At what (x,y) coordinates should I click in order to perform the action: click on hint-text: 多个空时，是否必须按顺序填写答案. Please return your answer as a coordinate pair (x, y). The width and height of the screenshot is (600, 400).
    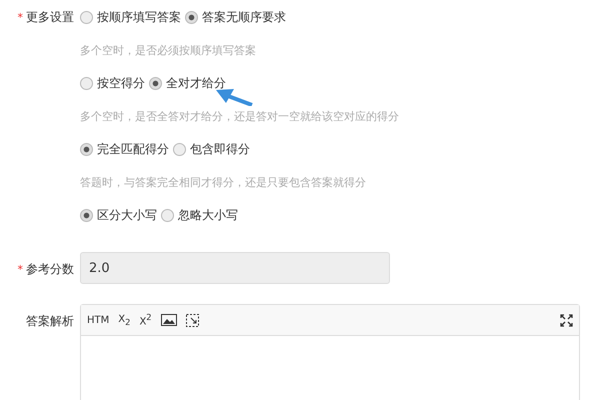
    Looking at the image, I should click on (168, 50).